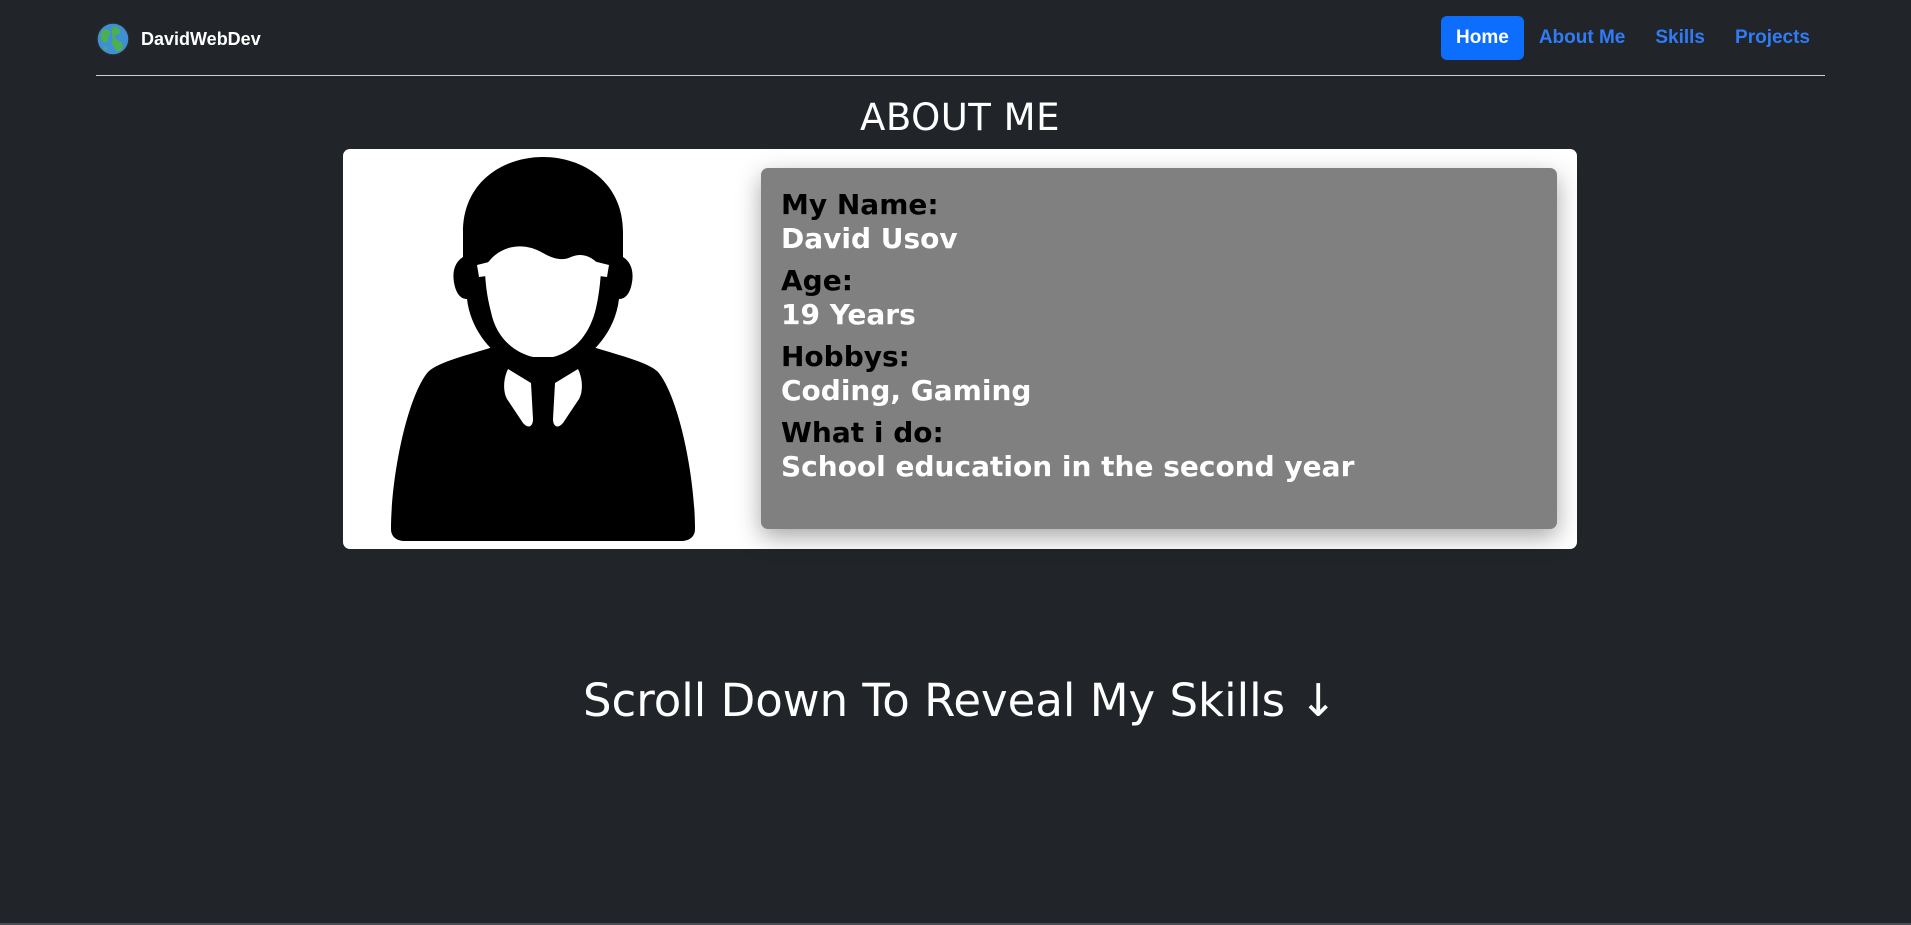 The height and width of the screenshot is (925, 1911). Describe the element at coordinates (817, 280) in the screenshot. I see `info-label: Age:` at that location.